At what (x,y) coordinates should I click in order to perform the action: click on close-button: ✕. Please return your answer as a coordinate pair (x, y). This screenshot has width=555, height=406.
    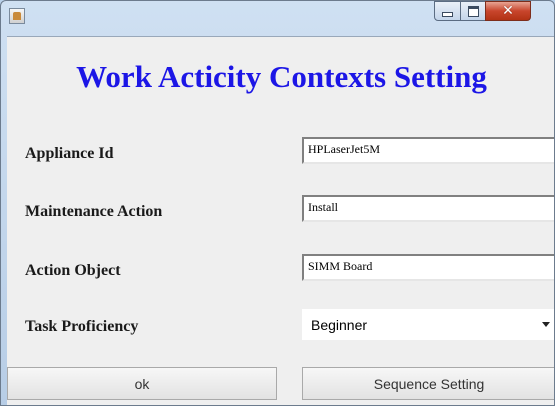
    Looking at the image, I should click on (508, 11).